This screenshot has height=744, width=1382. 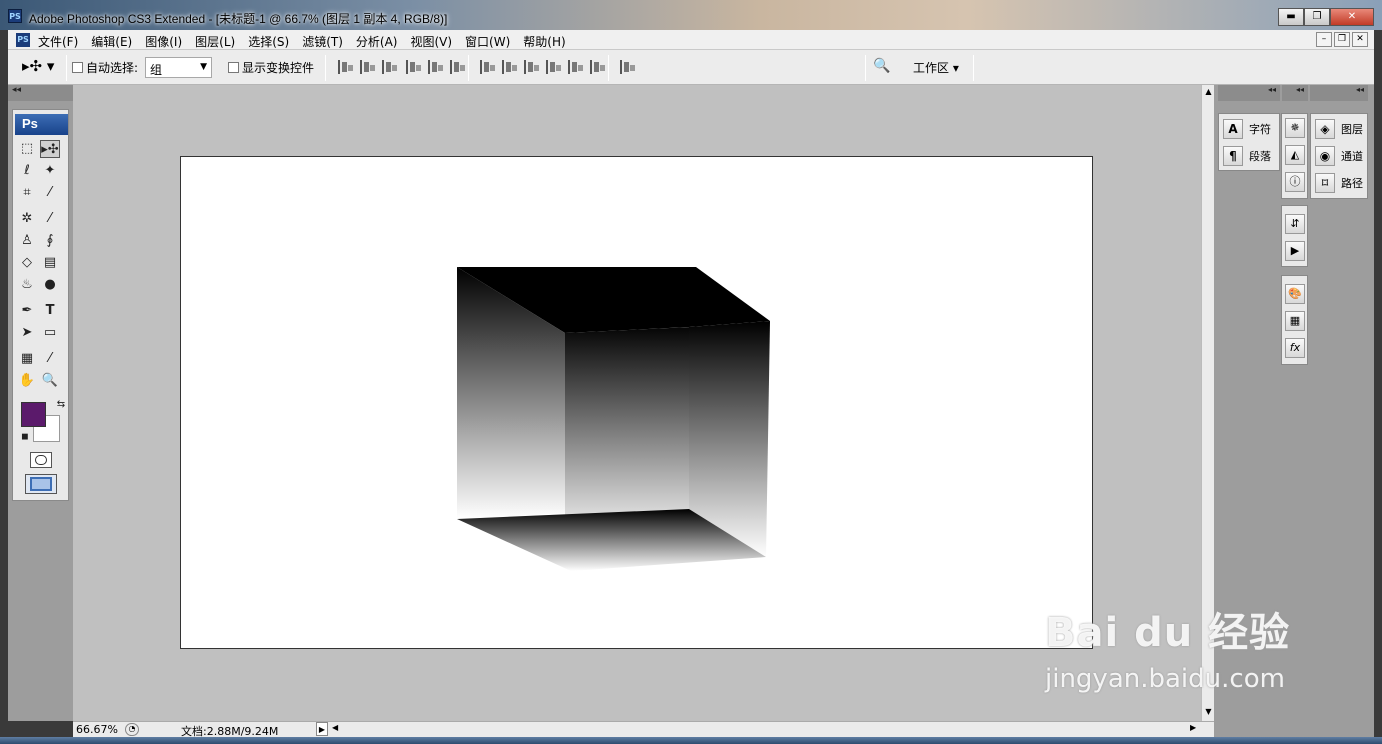 I want to click on show-transform-checkbox: 显示变换控件, so click(x=271, y=67).